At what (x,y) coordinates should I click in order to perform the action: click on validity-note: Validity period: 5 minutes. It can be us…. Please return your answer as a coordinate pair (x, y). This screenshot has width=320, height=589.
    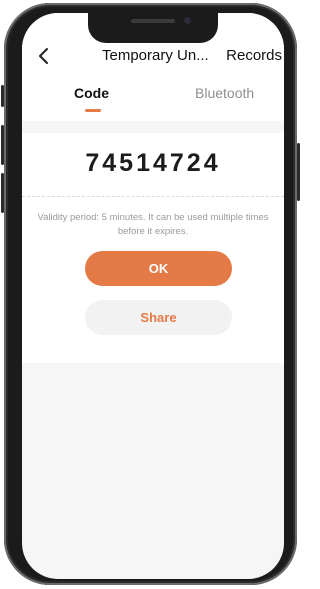
    Looking at the image, I should click on (153, 225).